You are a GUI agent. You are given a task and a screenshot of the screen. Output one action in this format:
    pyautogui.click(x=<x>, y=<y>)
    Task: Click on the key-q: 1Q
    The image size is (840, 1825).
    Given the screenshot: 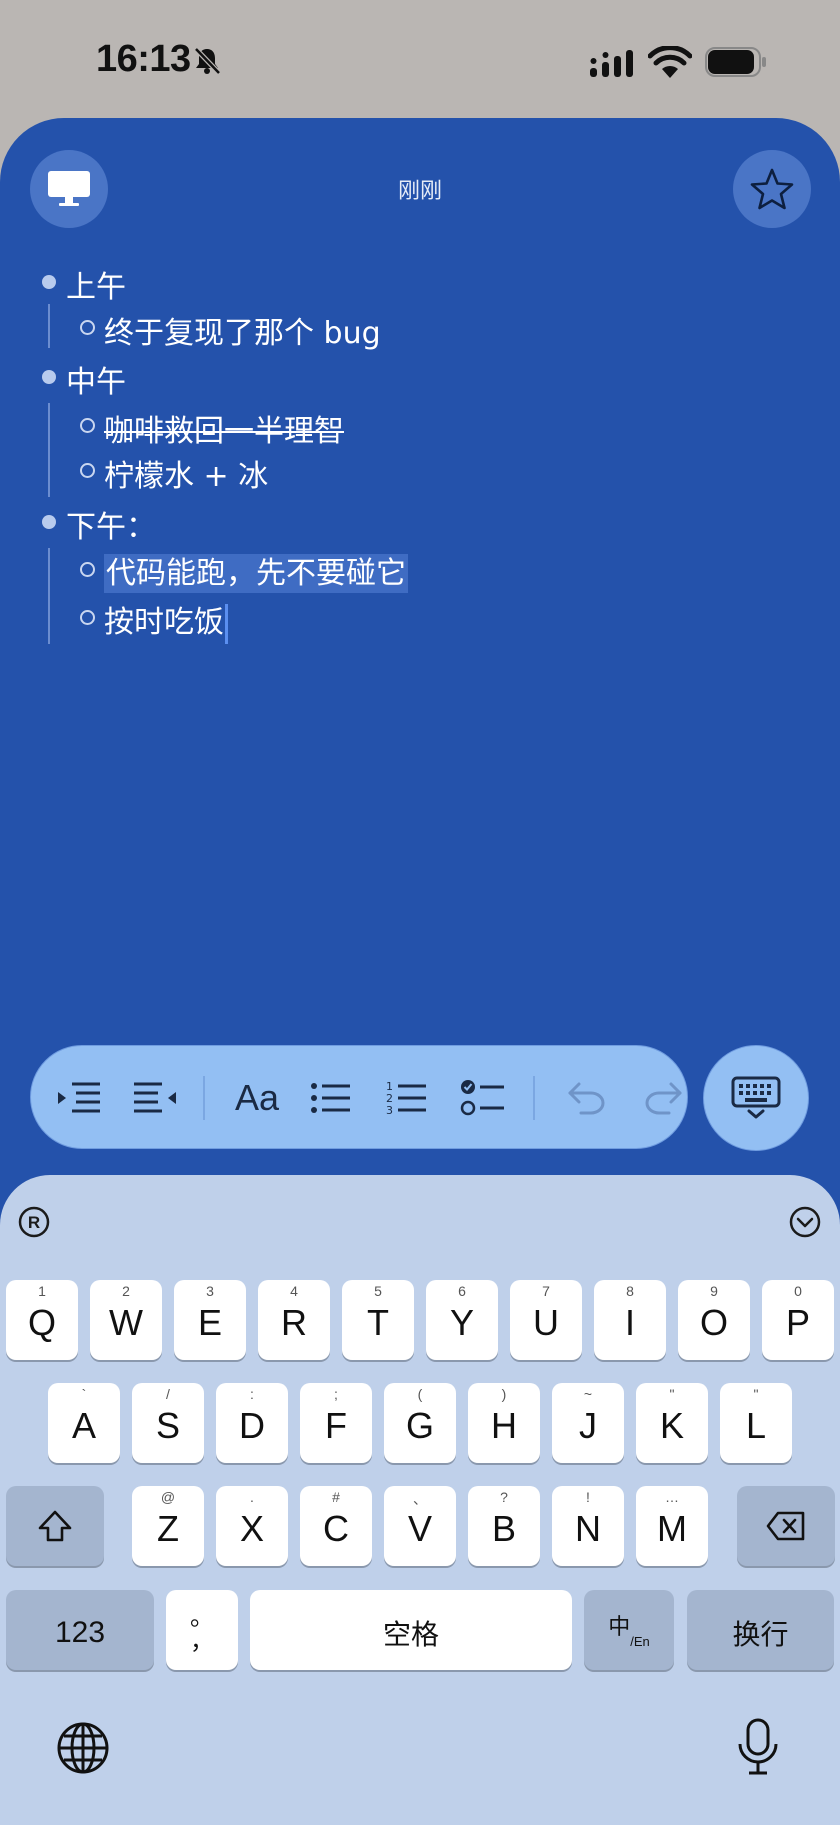 What is the action you would take?
    pyautogui.click(x=42, y=1320)
    